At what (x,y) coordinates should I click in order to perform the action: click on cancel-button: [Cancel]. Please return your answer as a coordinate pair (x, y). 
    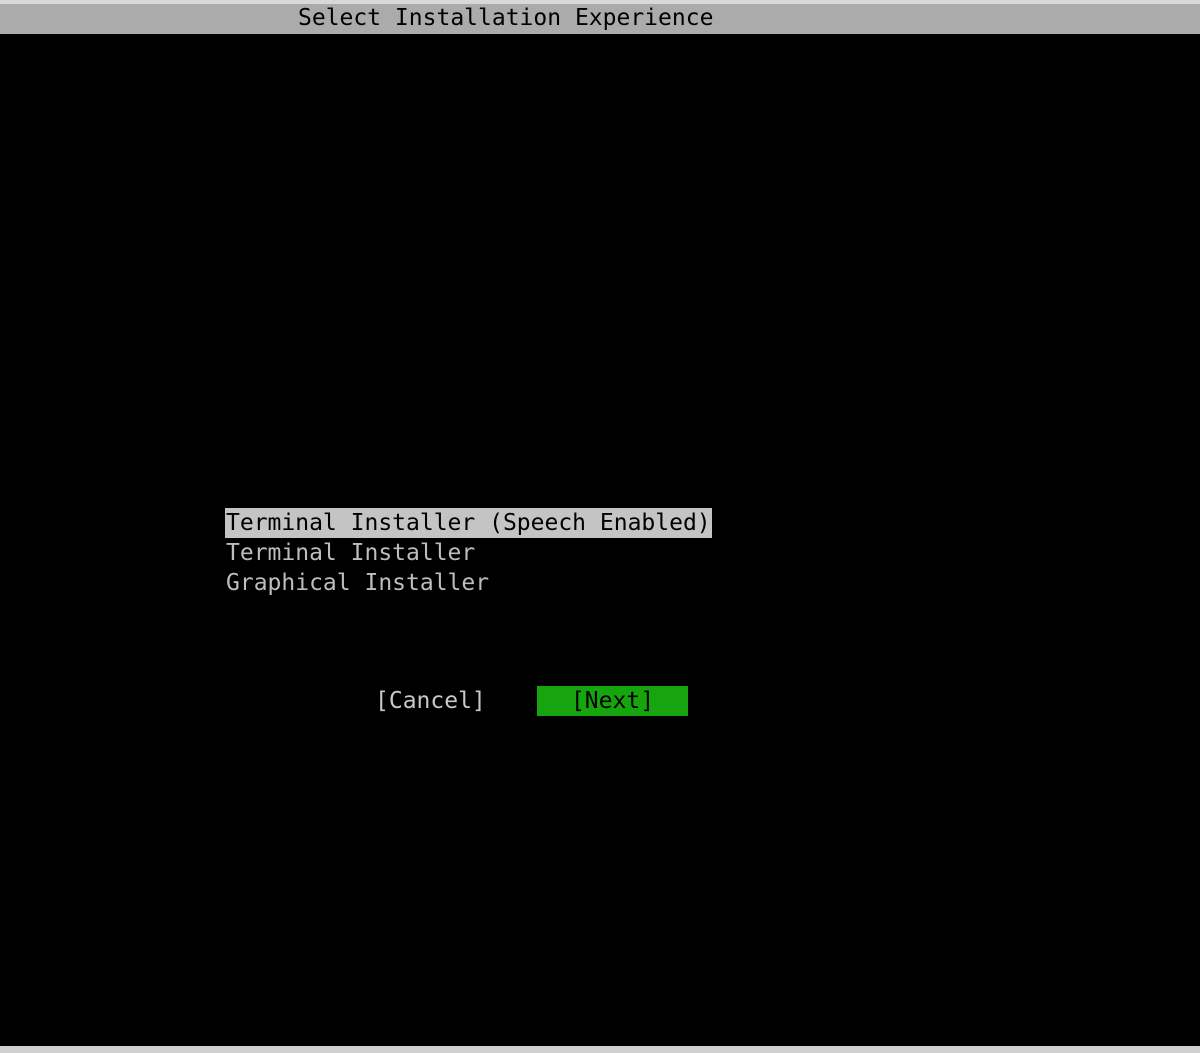
    Looking at the image, I should click on (430, 701).